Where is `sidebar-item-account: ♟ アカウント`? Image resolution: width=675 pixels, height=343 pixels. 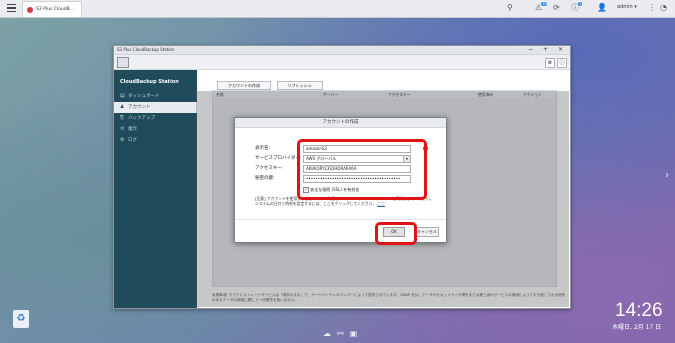
sidebar-item-account: ♟ アカウント is located at coordinates (155, 107).